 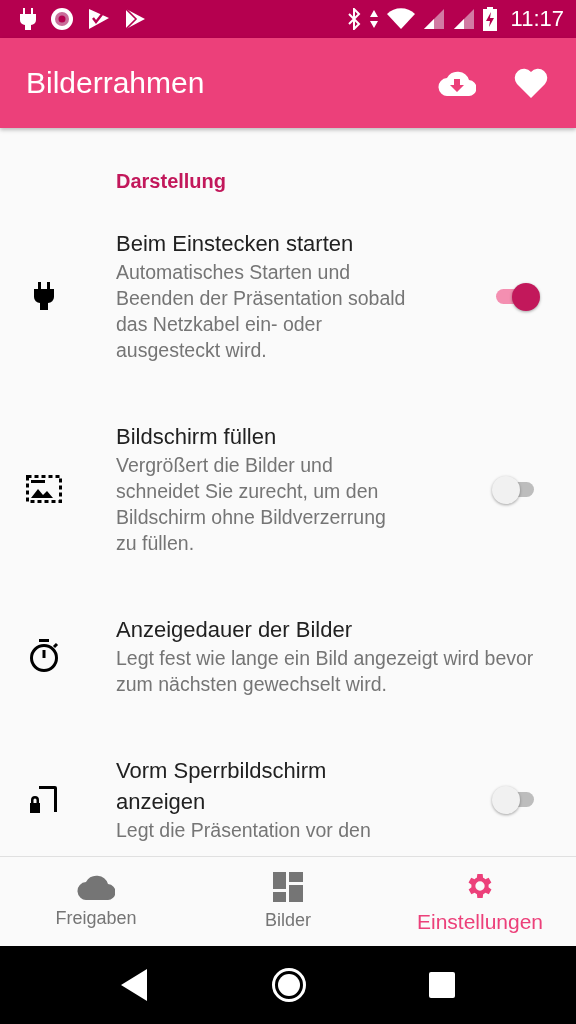 What do you see at coordinates (44, 799) in the screenshot?
I see `lock-screen-icon` at bounding box center [44, 799].